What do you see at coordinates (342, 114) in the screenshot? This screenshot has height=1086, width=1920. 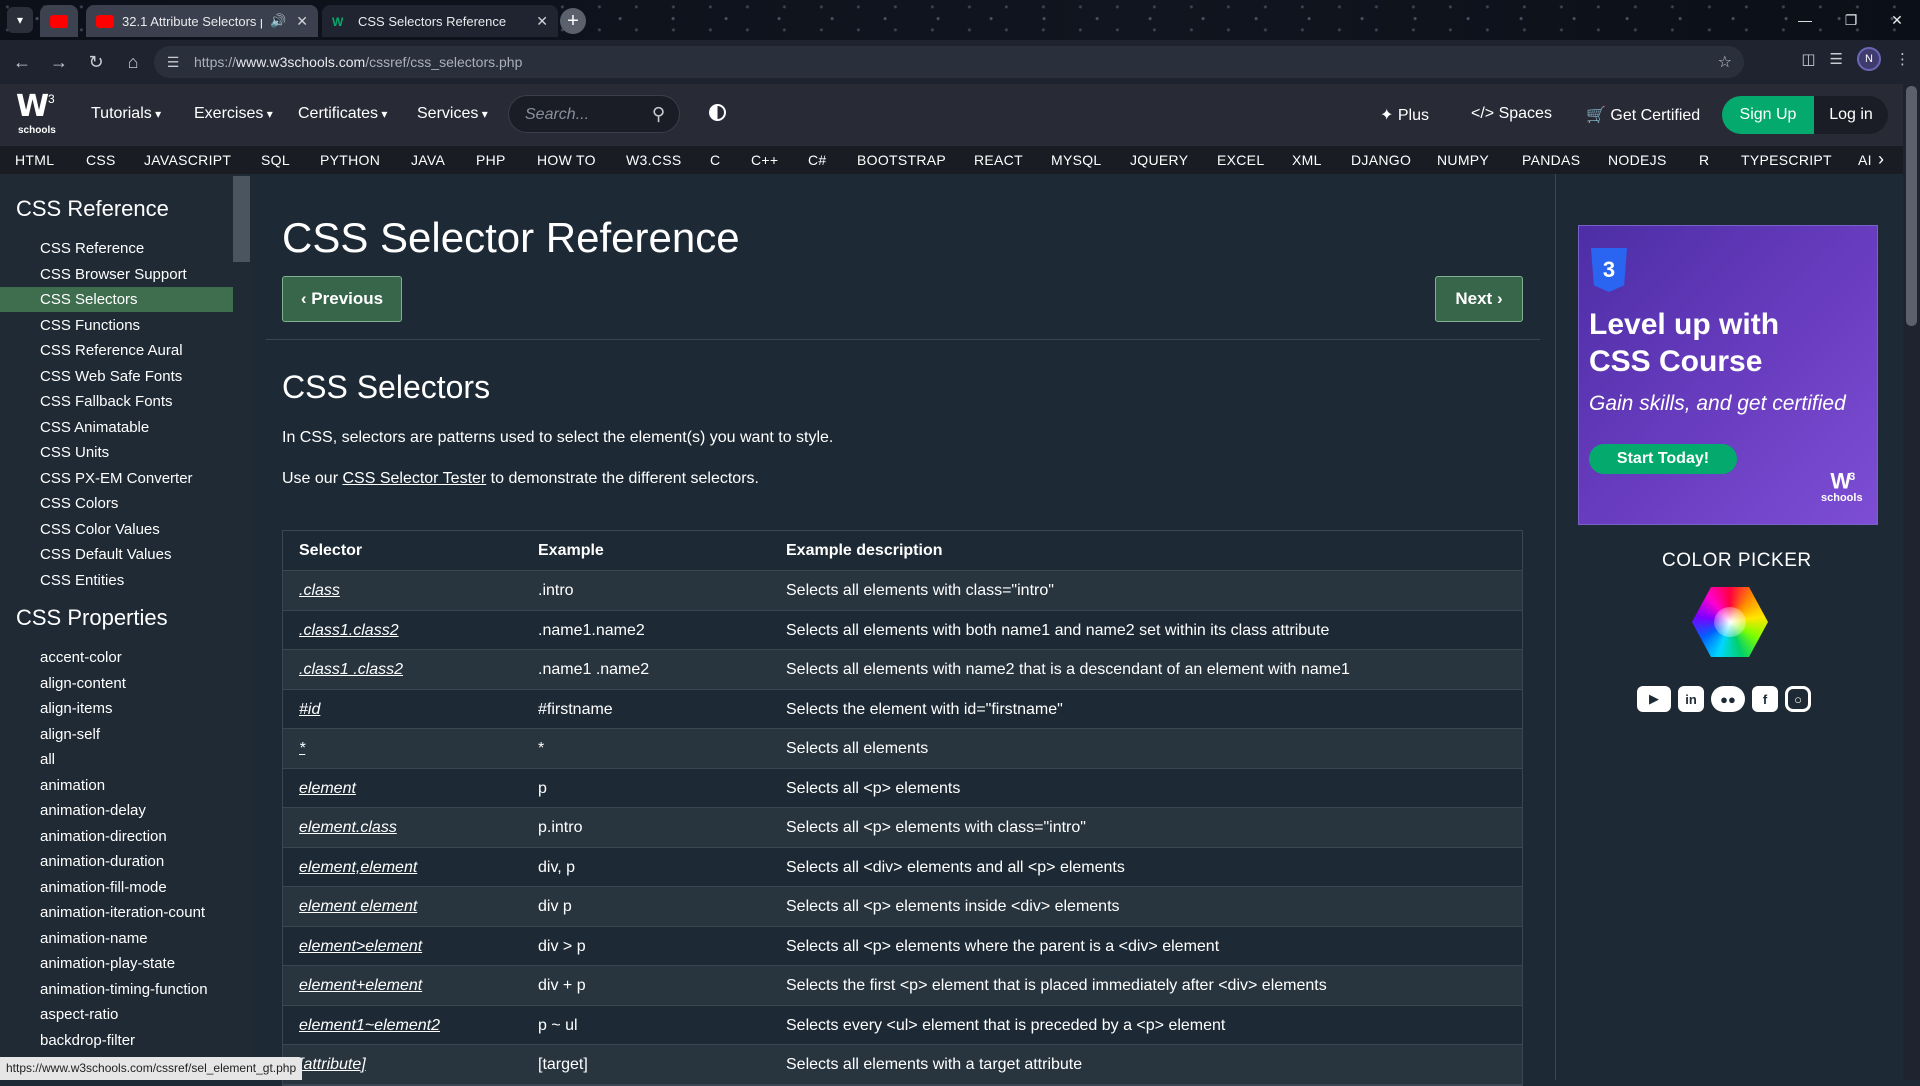 I see `menu-certificates: Certificates` at bounding box center [342, 114].